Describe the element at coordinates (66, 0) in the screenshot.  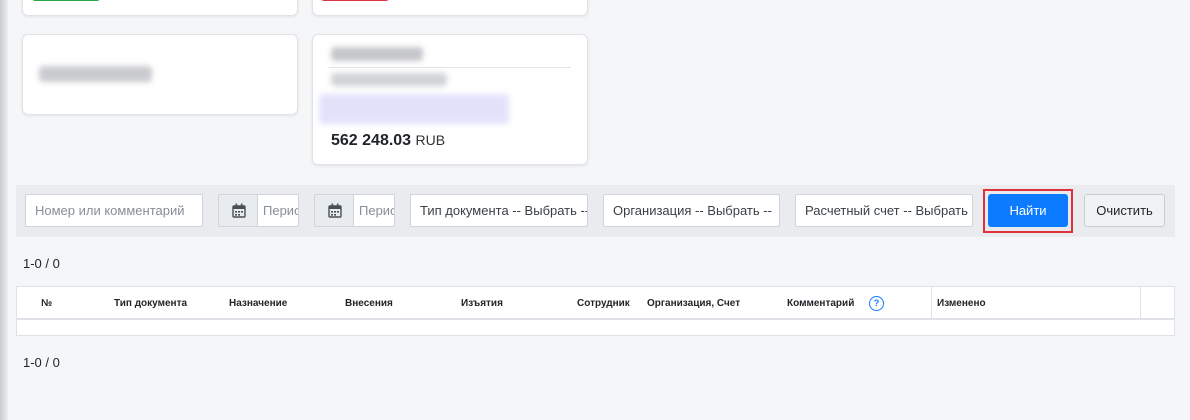
I see `green-action-button` at that location.